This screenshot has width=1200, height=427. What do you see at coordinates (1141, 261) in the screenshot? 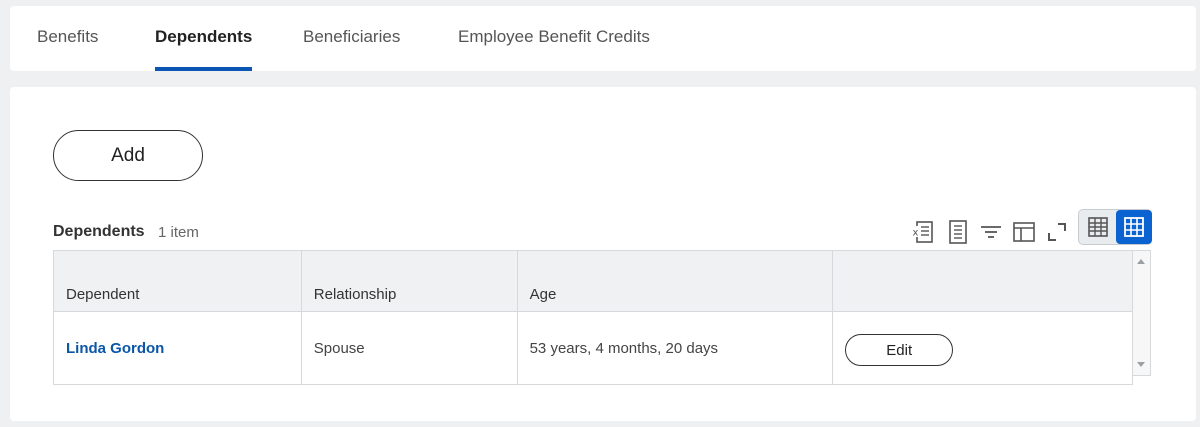
I see `scroll-up-icon` at bounding box center [1141, 261].